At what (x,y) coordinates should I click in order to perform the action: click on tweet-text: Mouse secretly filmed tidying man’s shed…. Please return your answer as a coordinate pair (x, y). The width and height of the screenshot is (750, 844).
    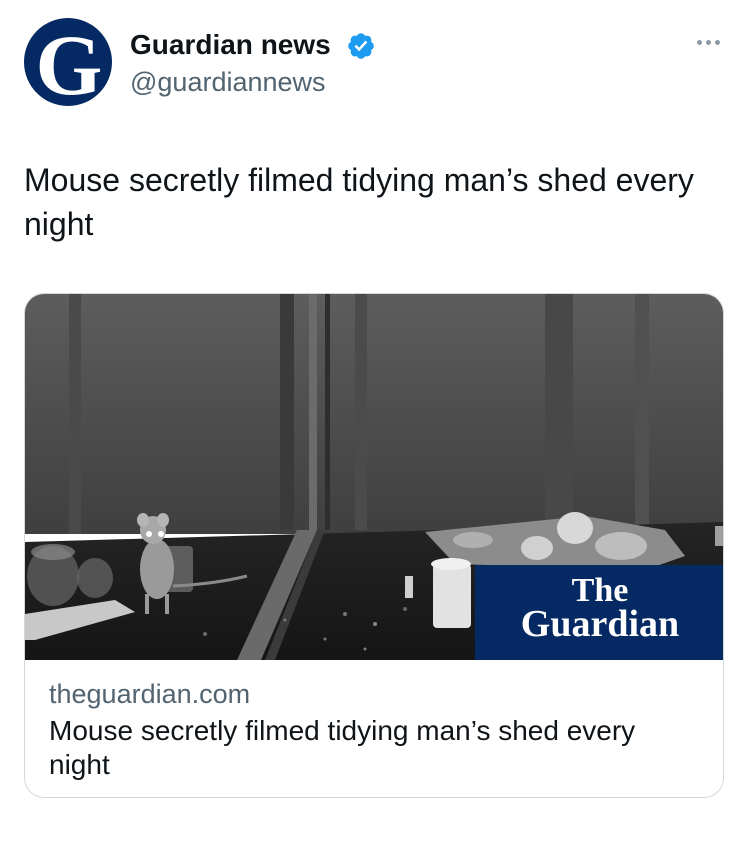
    Looking at the image, I should click on (359, 202).